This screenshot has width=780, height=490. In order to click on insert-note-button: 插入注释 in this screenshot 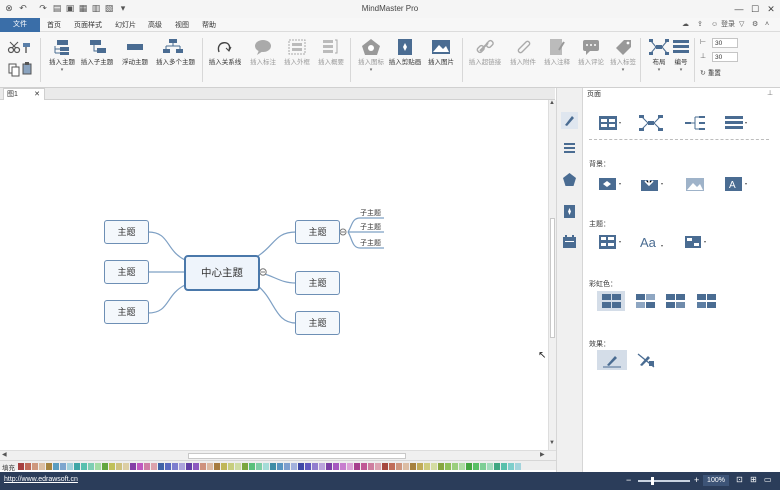, I will do `click(557, 60)`.